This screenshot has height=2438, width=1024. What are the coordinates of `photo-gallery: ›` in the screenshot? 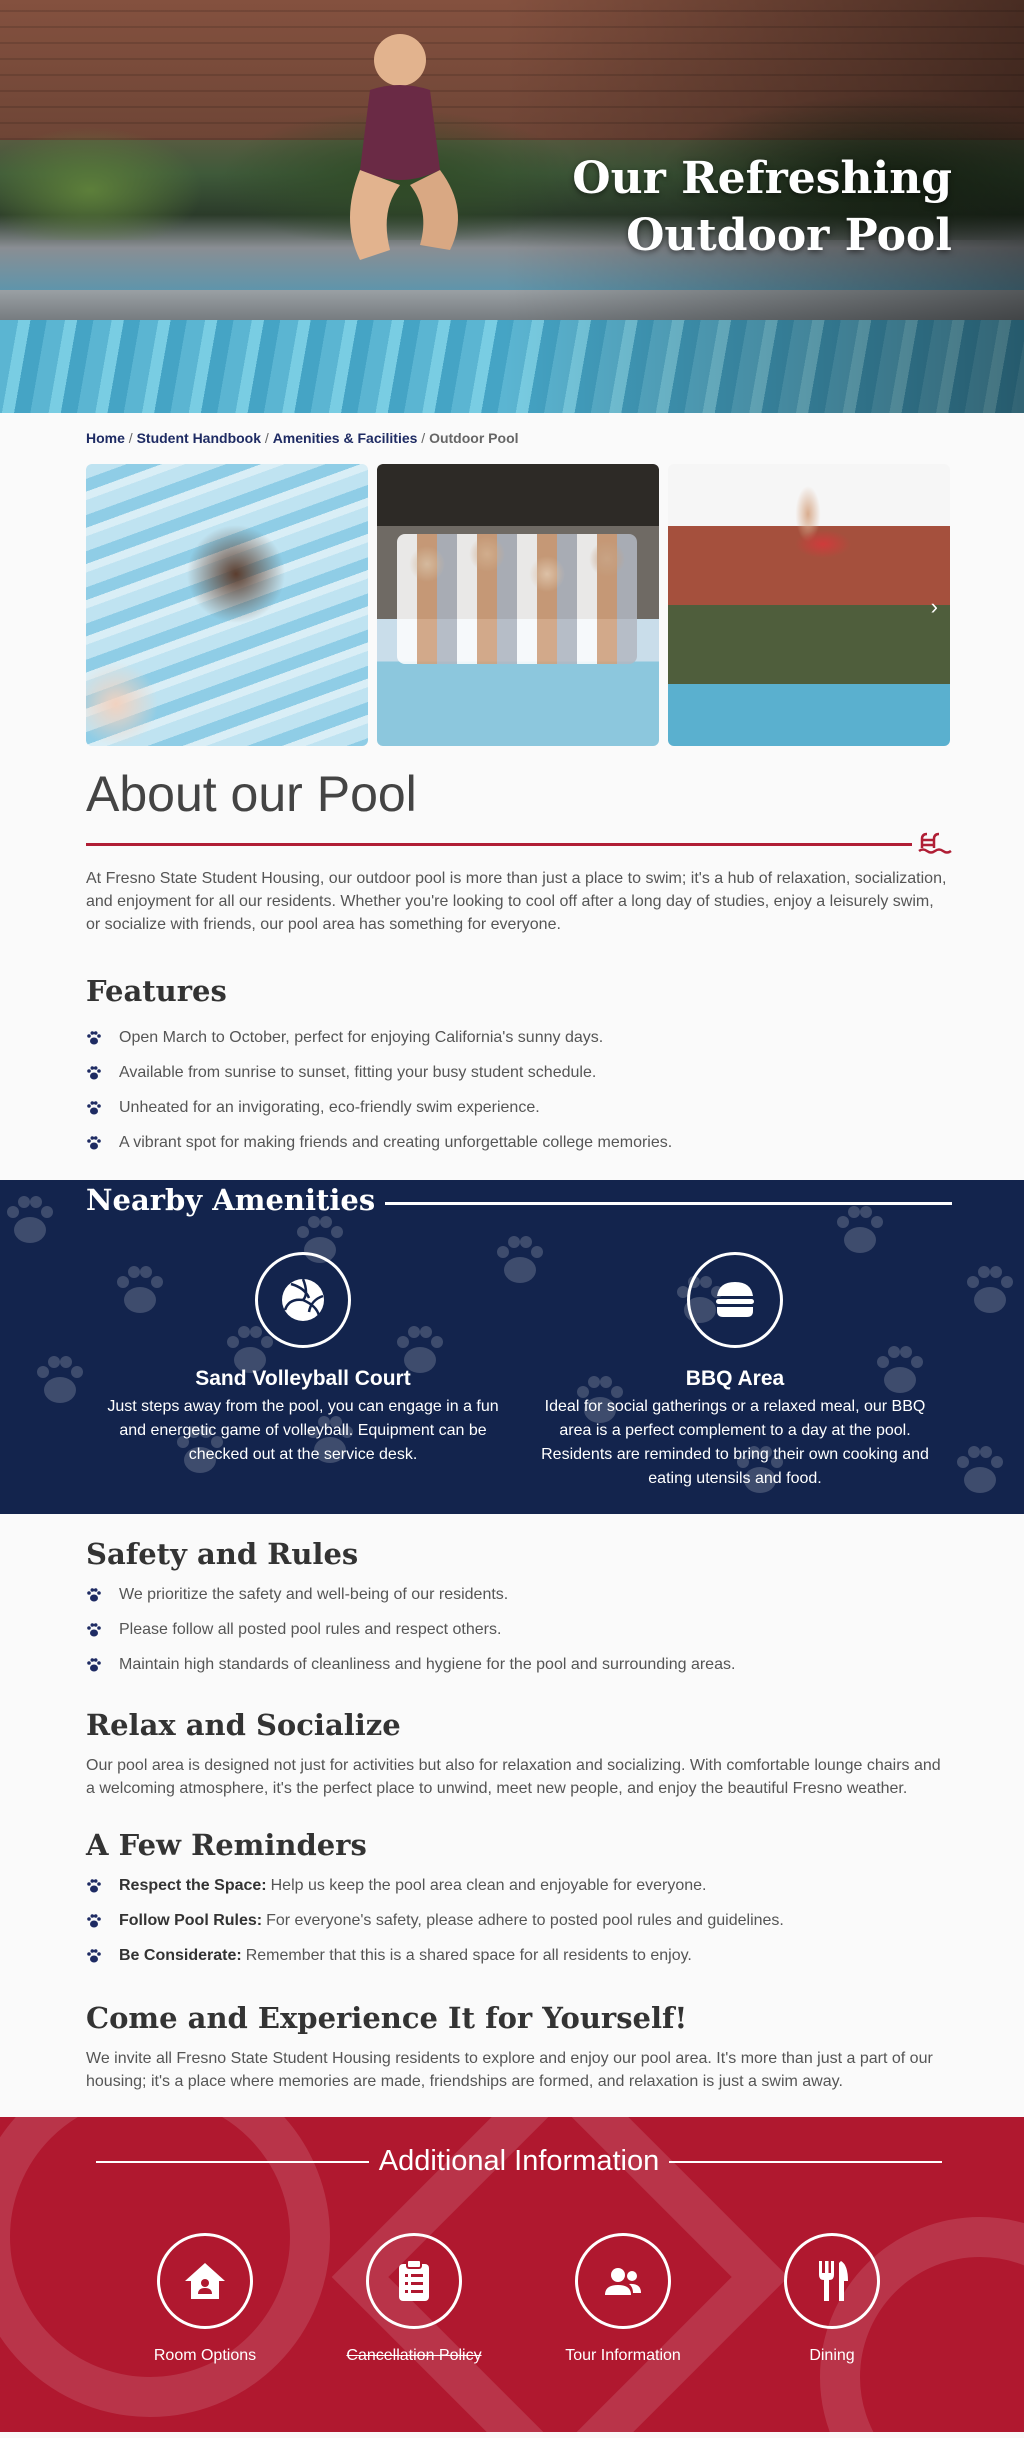 It's located at (519, 605).